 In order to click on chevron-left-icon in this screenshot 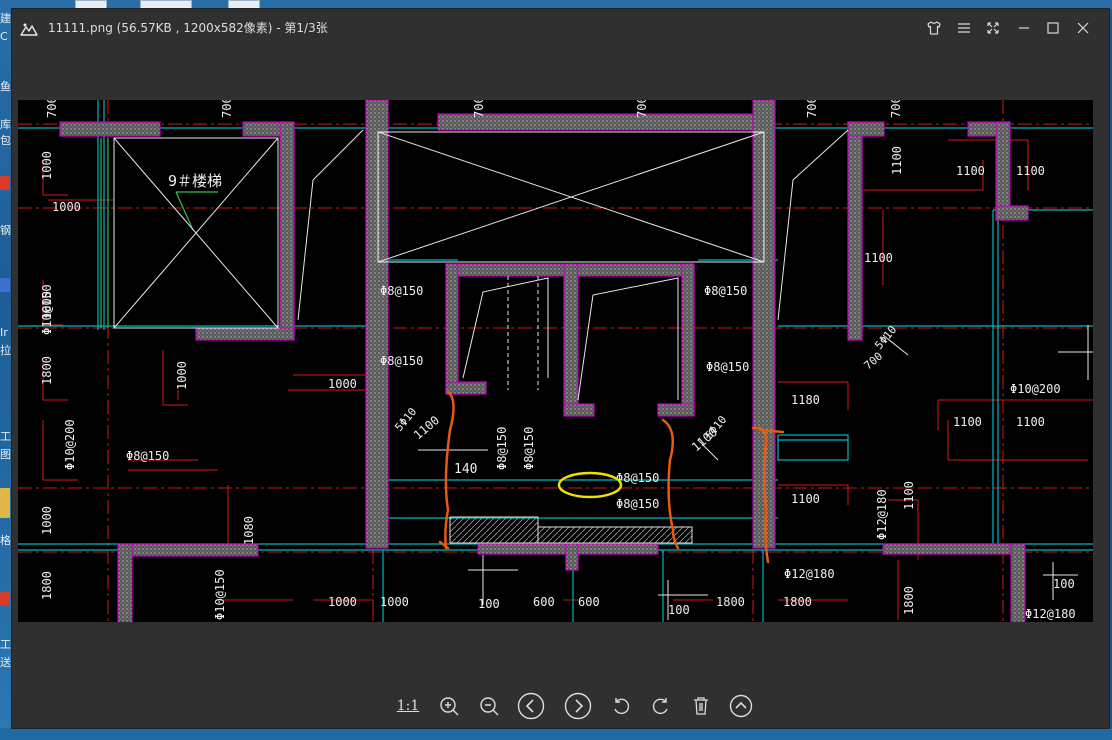, I will do `click(531, 706)`.